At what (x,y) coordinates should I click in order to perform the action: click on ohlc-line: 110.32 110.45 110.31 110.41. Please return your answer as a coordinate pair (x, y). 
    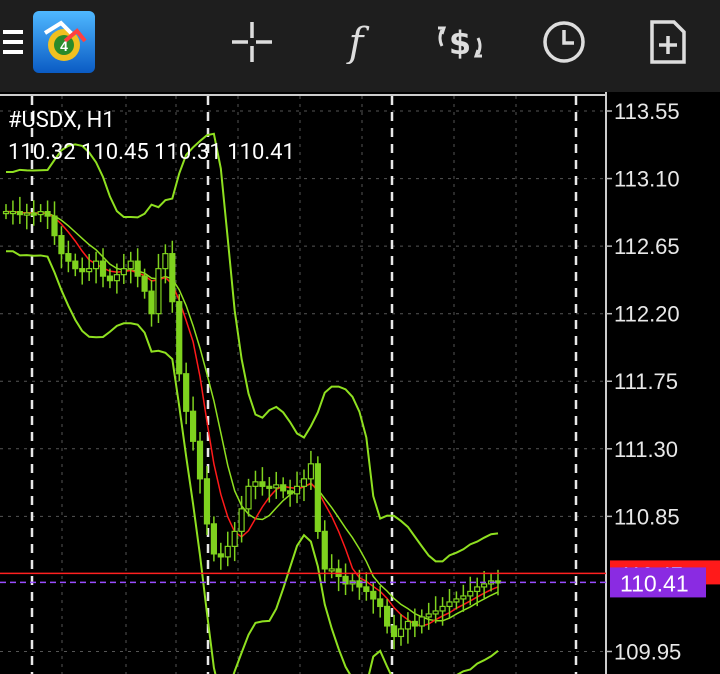
    Looking at the image, I should click on (151, 152).